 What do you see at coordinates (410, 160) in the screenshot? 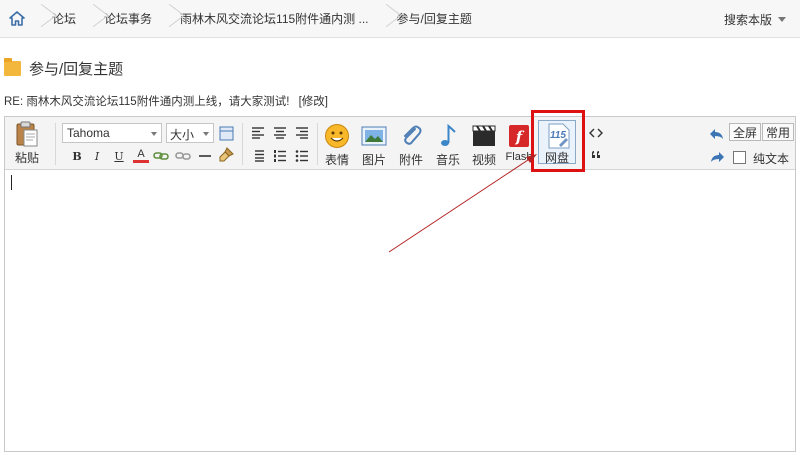
I see `attachment-label: 附件` at bounding box center [410, 160].